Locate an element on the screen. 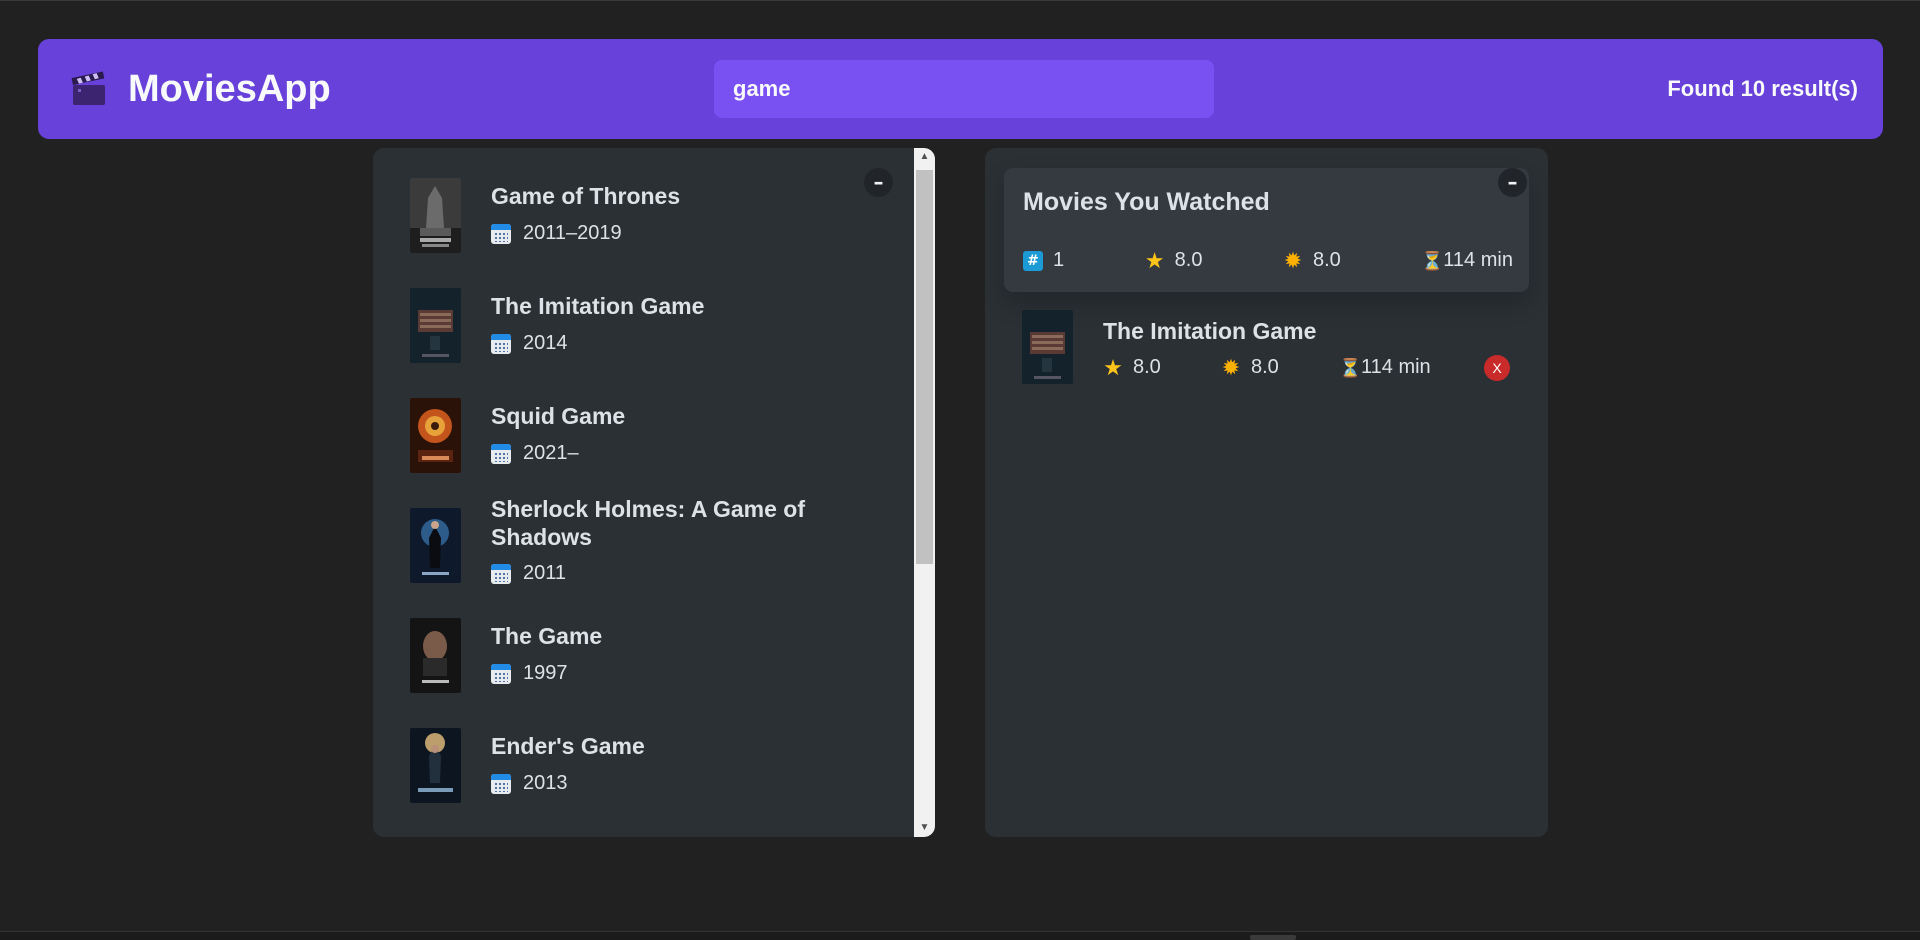 The height and width of the screenshot is (940, 1920). avg-runtime: ⏳ 114 min is located at coordinates (1467, 260).